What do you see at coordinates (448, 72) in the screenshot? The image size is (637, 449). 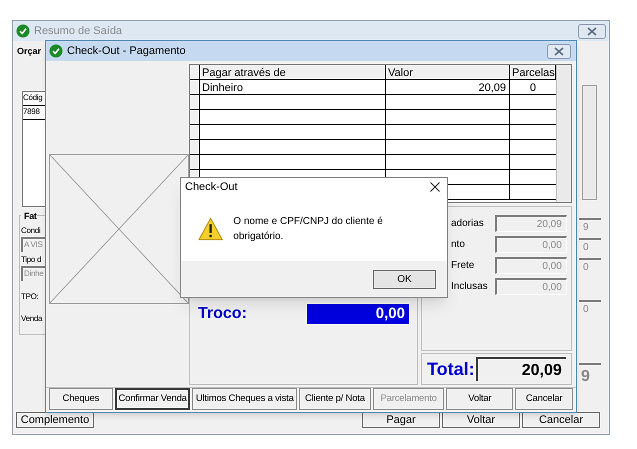 I see `column-header: Valor` at bounding box center [448, 72].